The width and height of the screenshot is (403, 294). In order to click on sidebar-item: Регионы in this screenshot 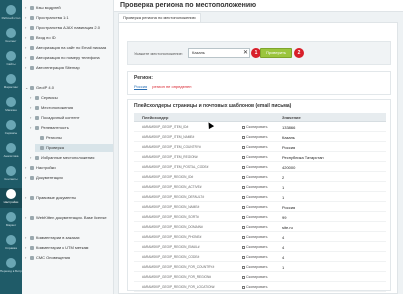, I will do `click(74, 138)`.